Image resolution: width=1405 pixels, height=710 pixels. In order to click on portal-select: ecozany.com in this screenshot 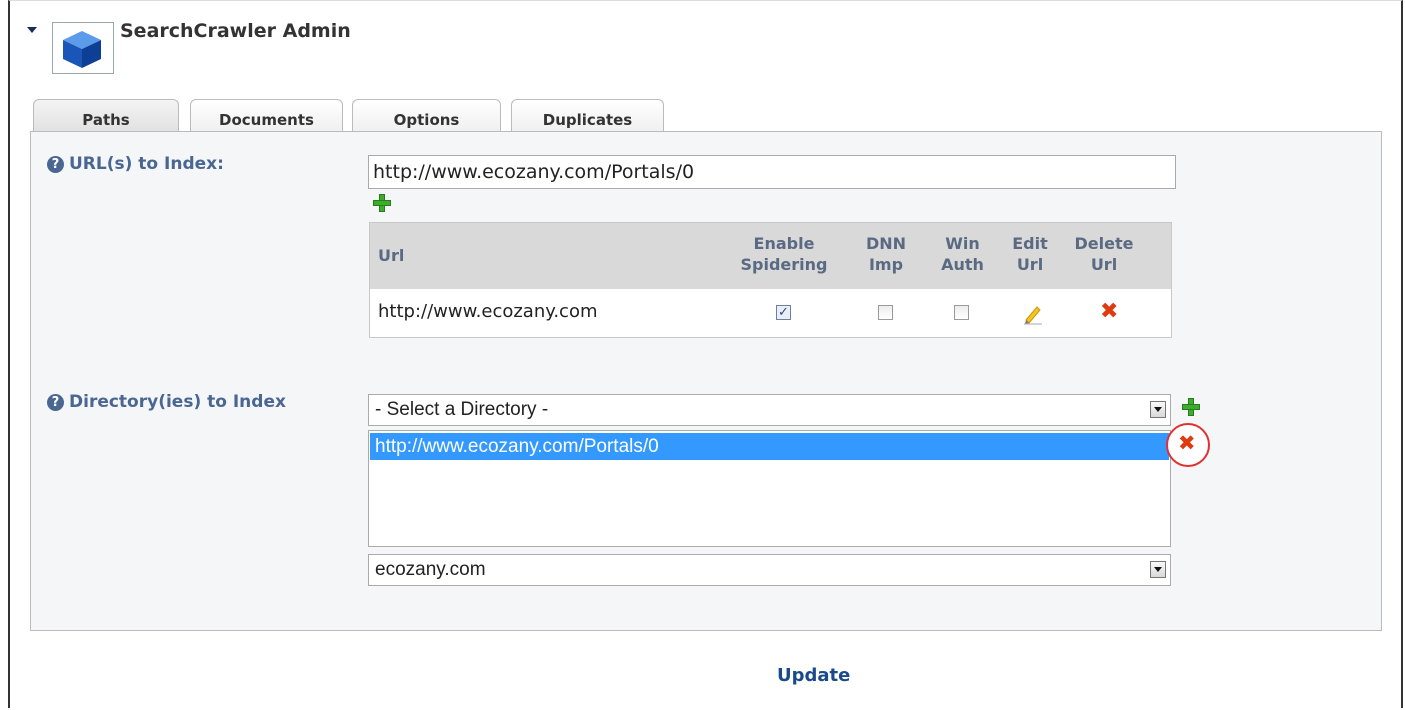, I will do `click(769, 570)`.